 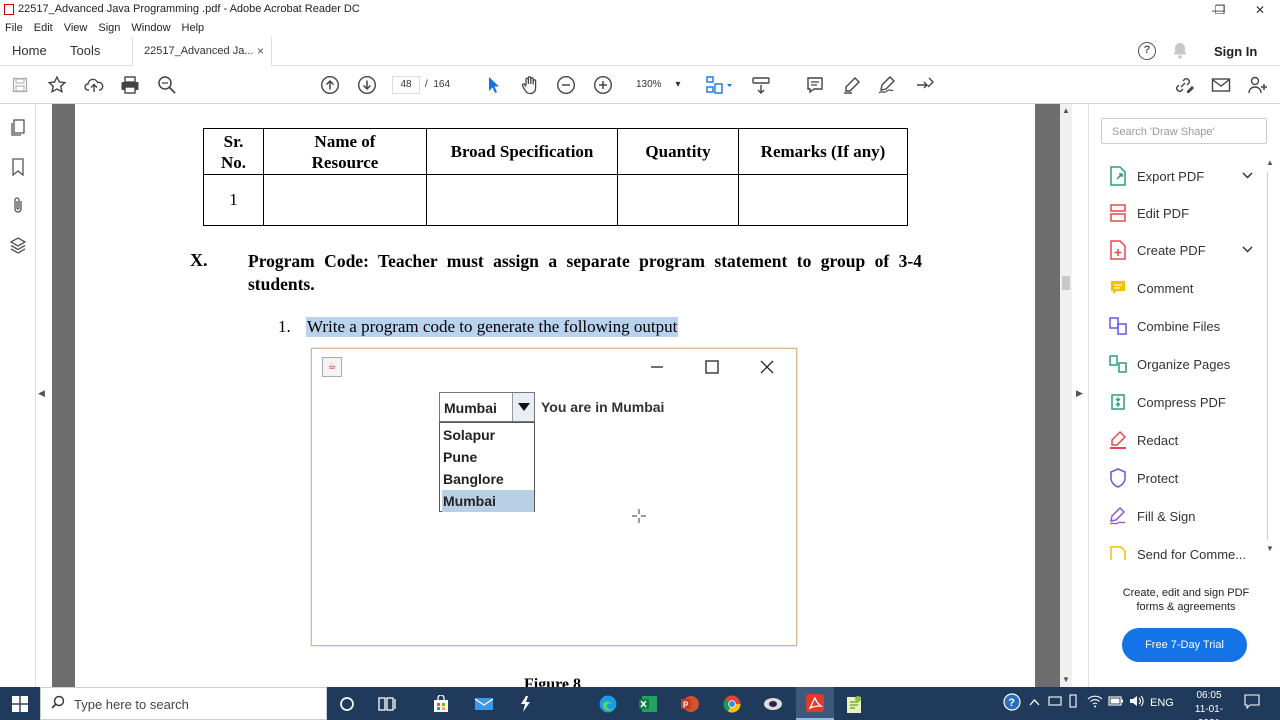 I want to click on next-page-icon, so click(x=367, y=85).